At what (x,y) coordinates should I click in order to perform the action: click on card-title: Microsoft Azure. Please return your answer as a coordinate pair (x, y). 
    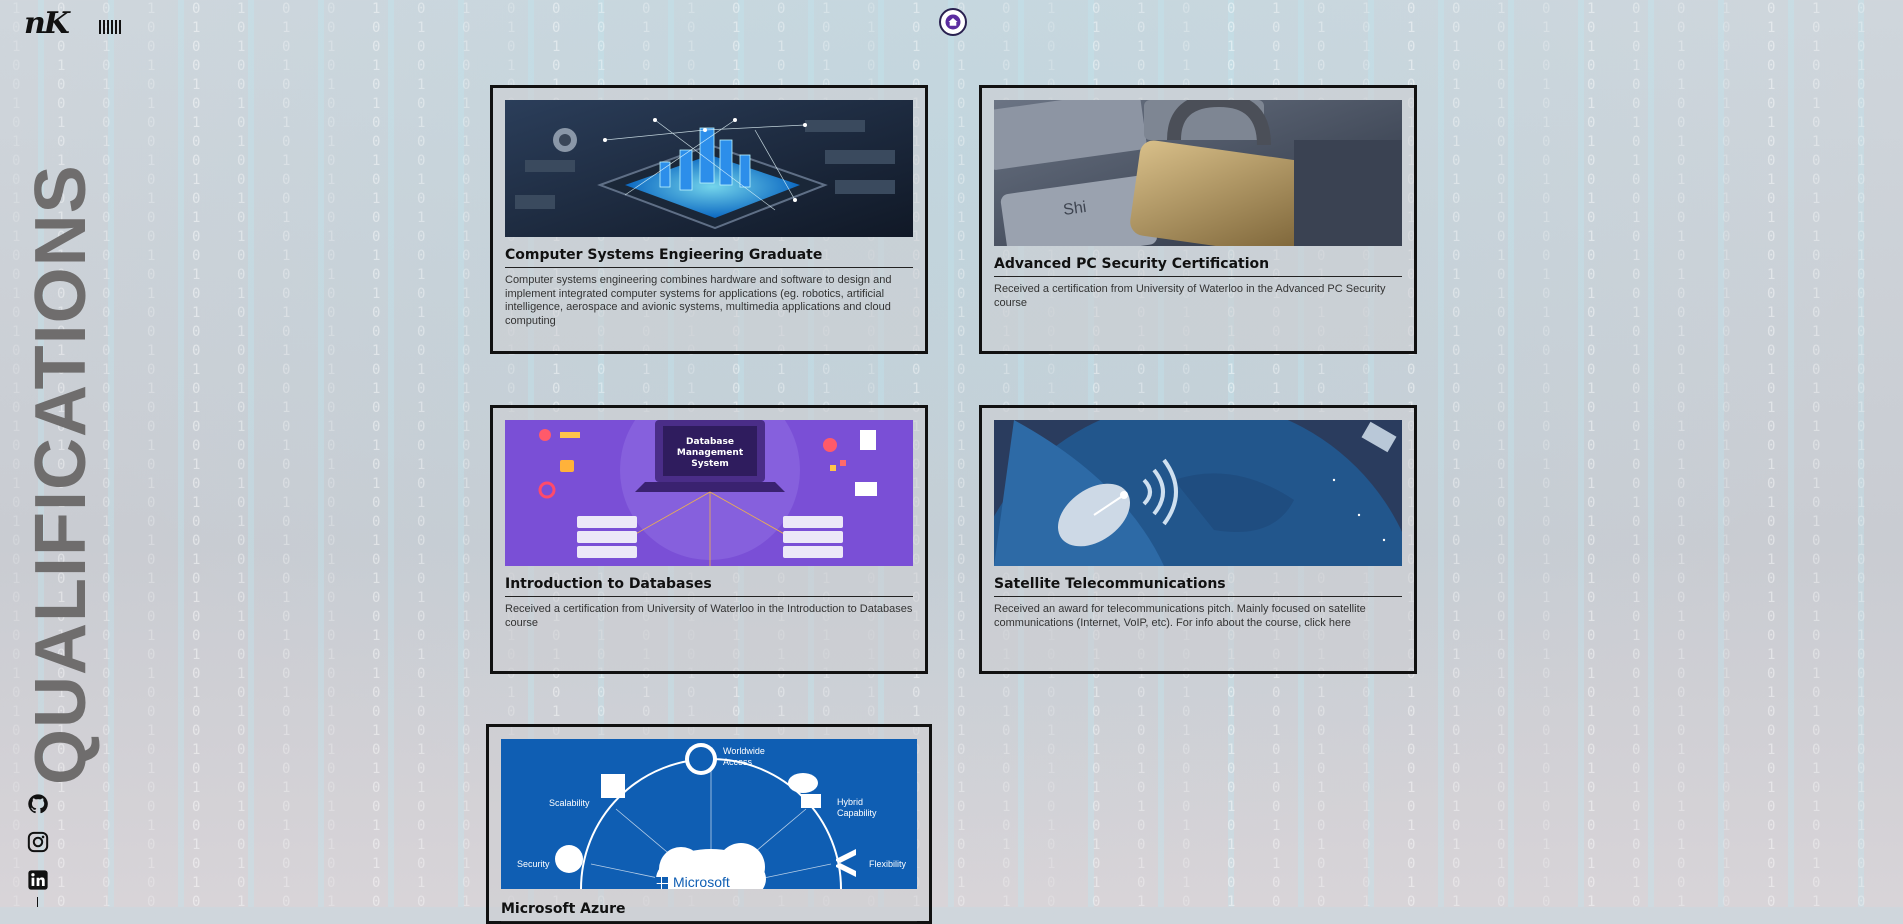
    Looking at the image, I should click on (709, 911).